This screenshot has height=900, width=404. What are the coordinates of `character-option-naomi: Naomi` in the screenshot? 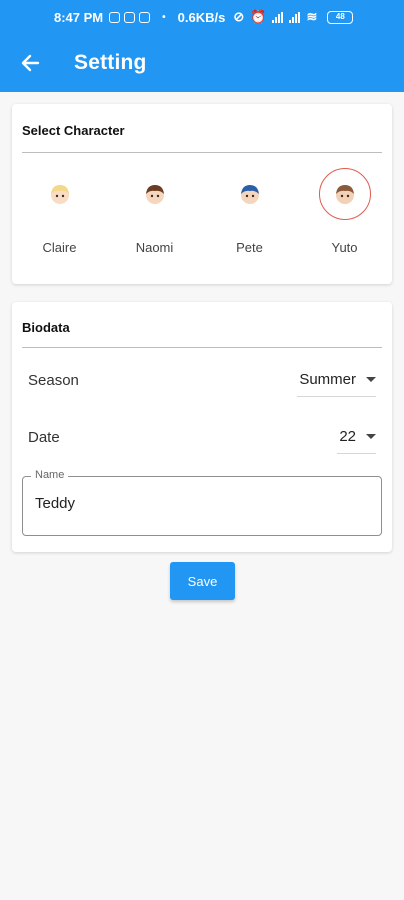 It's located at (155, 223).